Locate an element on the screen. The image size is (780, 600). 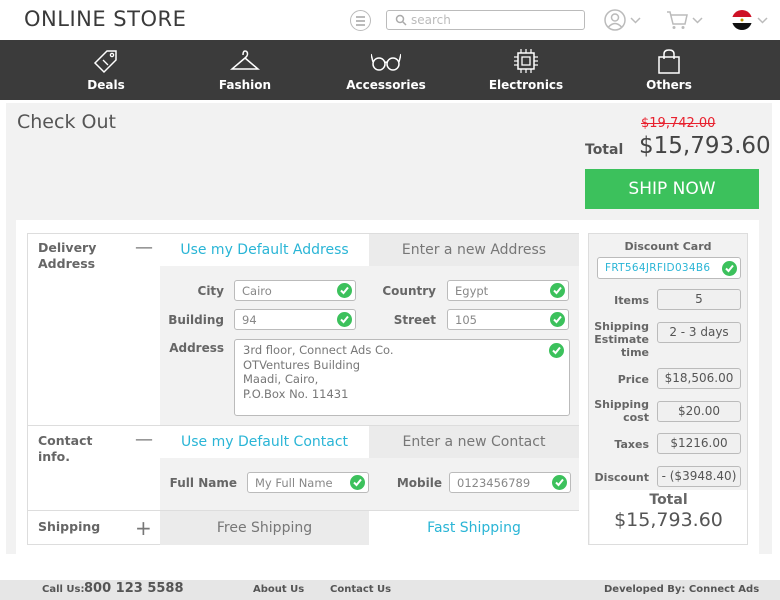
search-box is located at coordinates (485, 20).